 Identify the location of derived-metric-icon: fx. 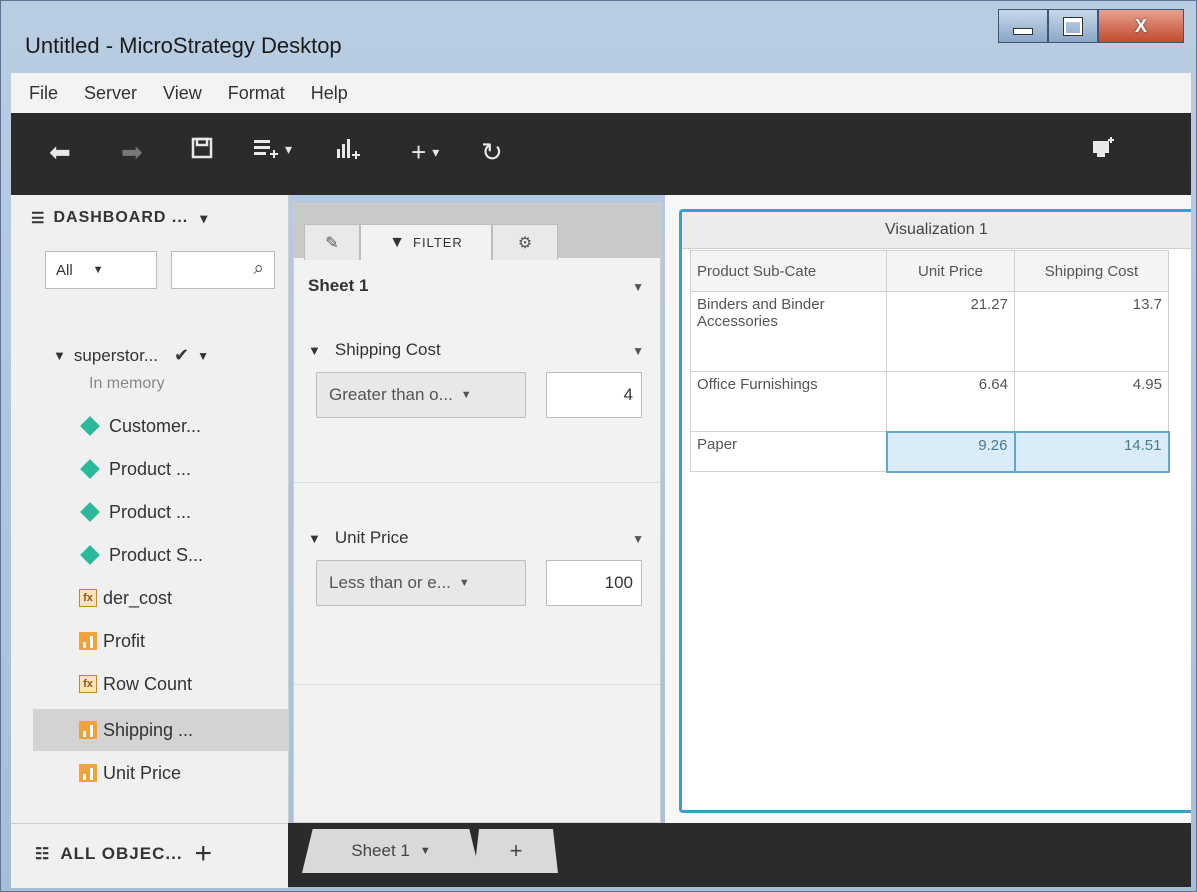
(88, 598).